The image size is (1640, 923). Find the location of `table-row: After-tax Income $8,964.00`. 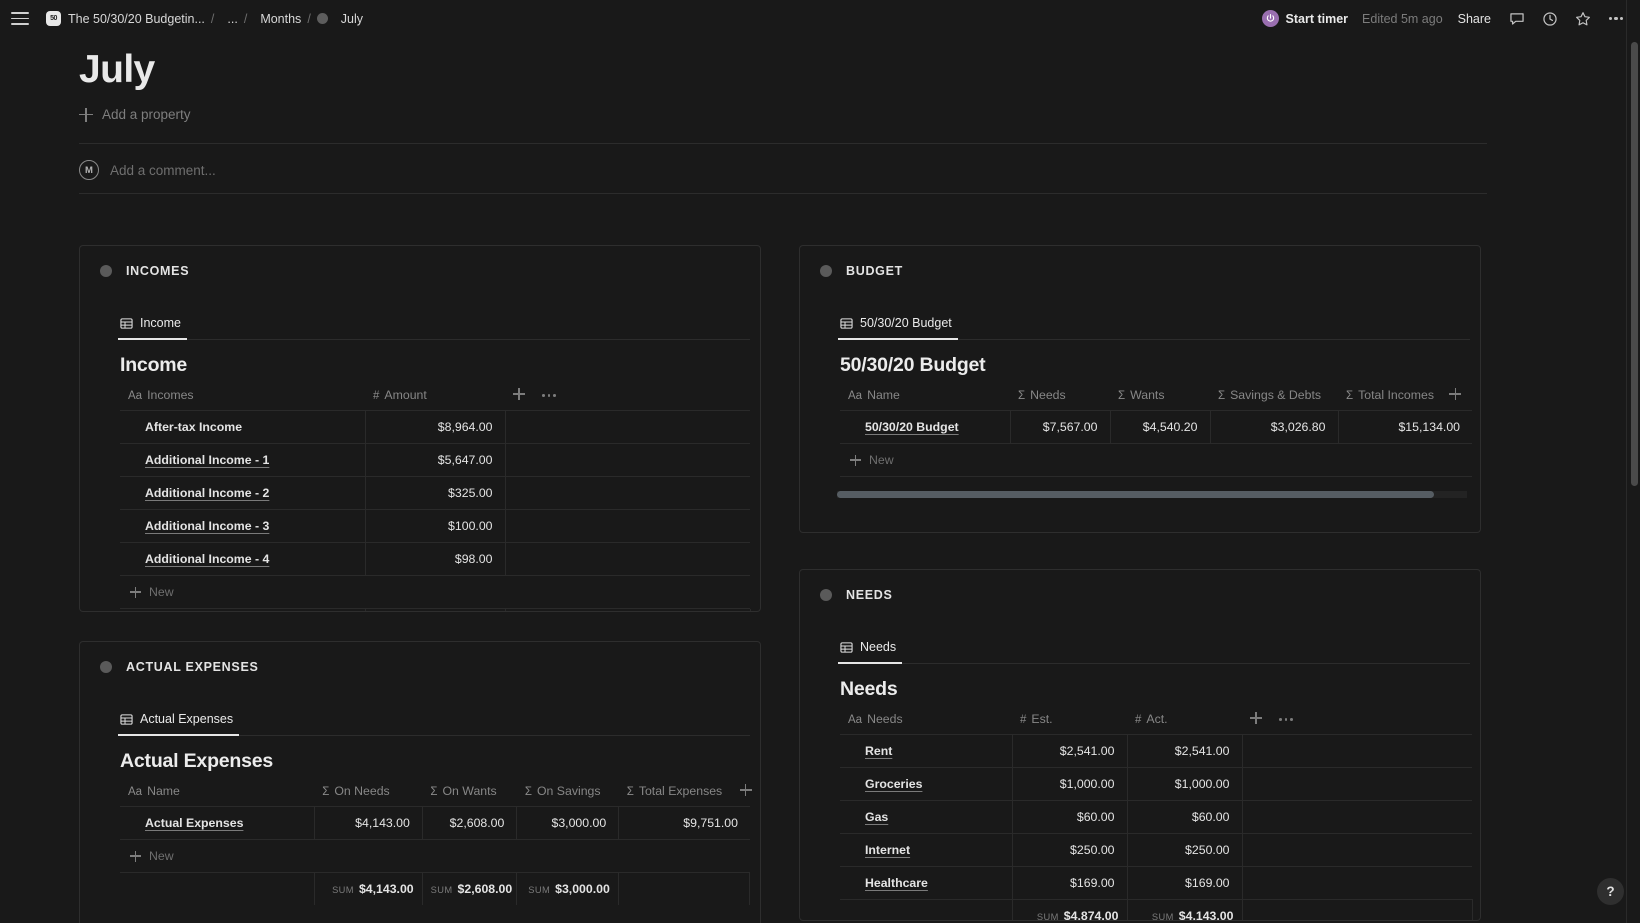

table-row: After-tax Income $8,964.00 is located at coordinates (435, 427).